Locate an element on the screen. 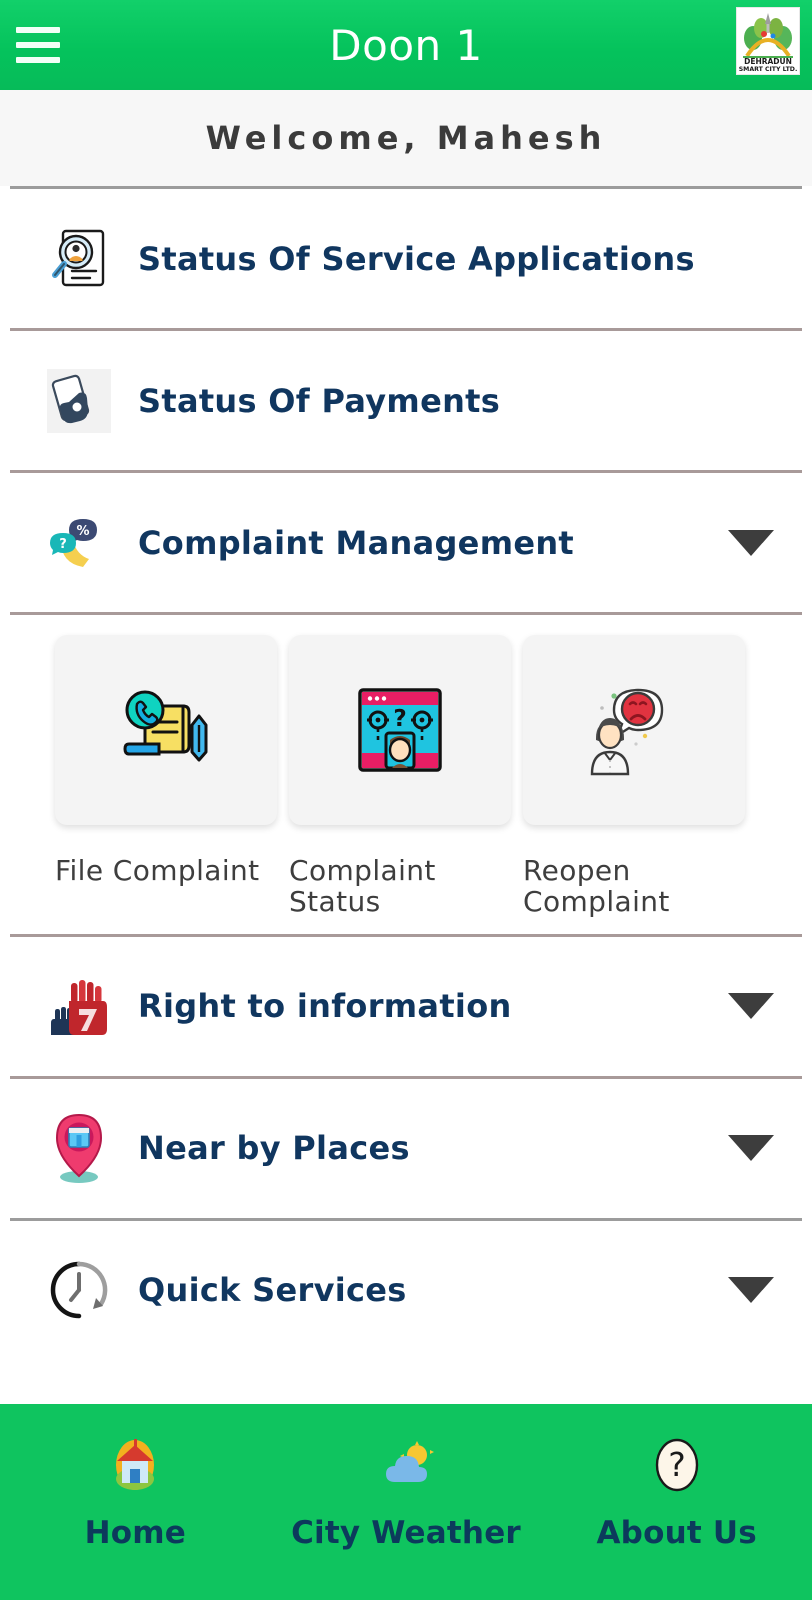 This screenshot has width=812, height=1600. nav-item-about-us: ? About Us is located at coordinates (676, 1502).